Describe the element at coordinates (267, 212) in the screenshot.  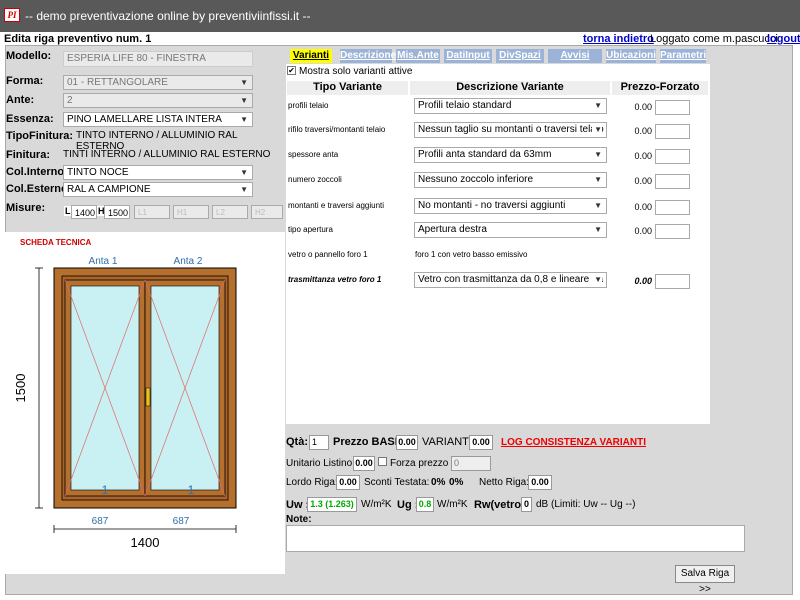
I see `h2-input: H2` at that location.